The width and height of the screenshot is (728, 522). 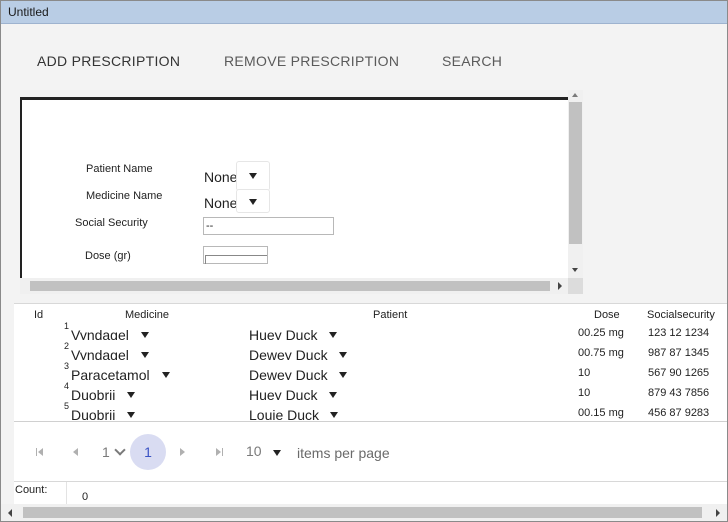 I want to click on scroll-up-icon, so click(x=575, y=95).